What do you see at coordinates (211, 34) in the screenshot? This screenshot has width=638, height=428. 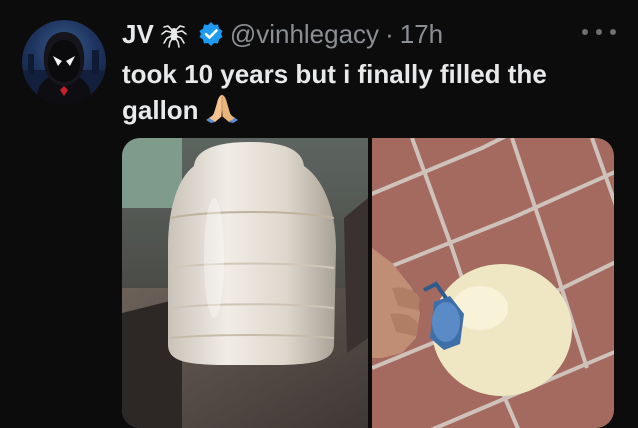 I see `verified-badge-icon` at bounding box center [211, 34].